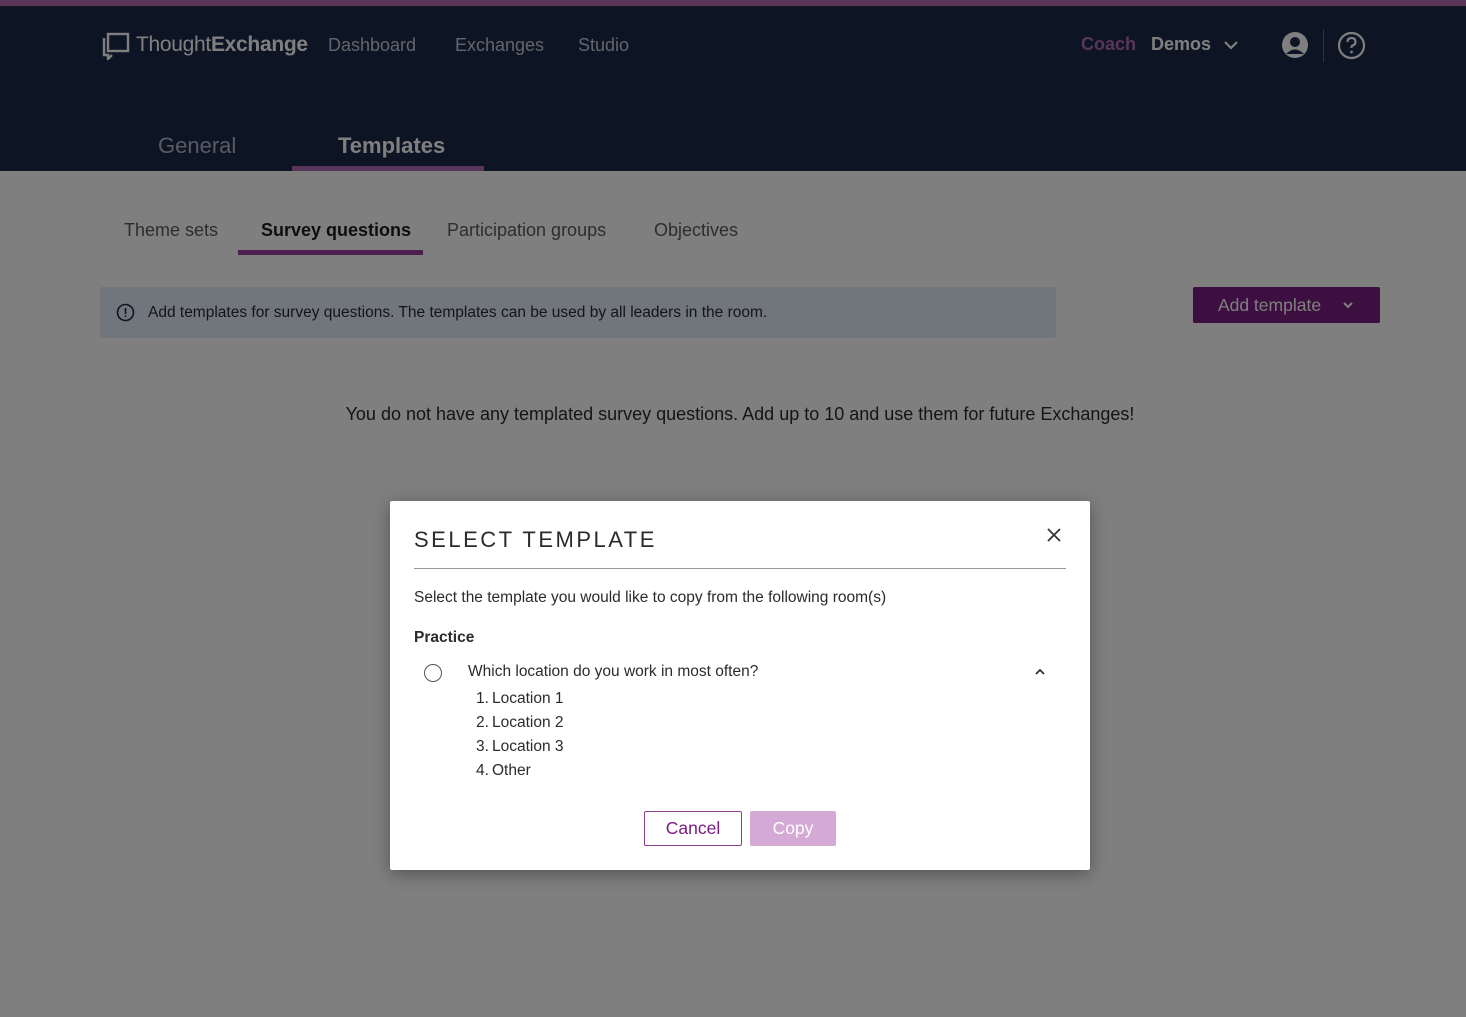  Describe the element at coordinates (740, 568) in the screenshot. I see `dialog-divider` at that location.